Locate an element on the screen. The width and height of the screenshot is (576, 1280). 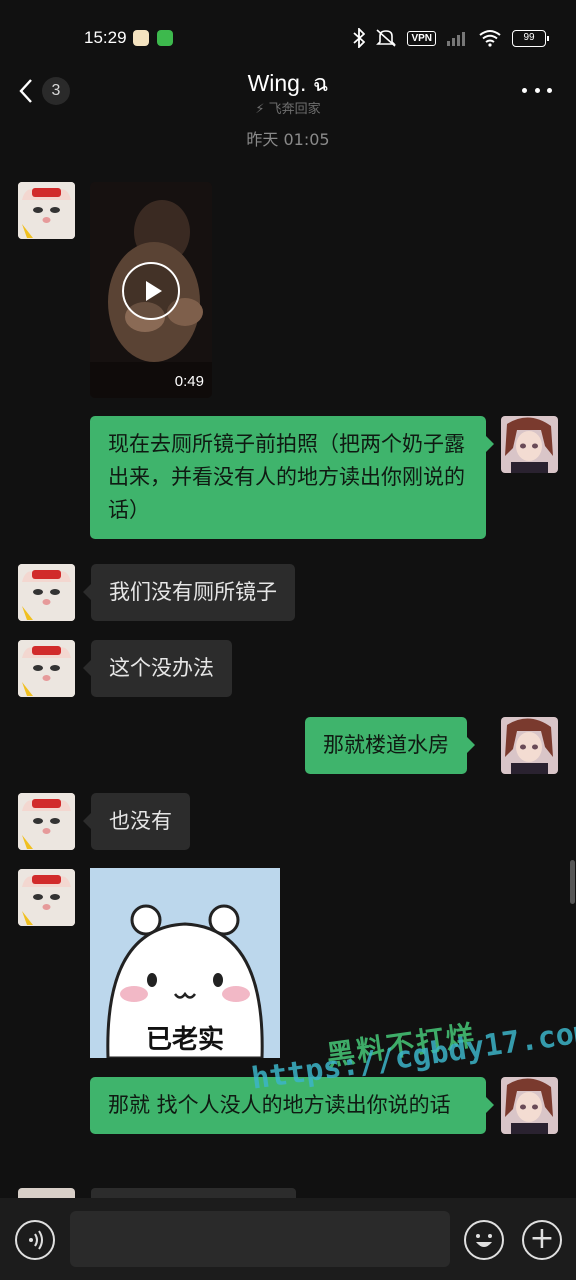
plus-icon: + is located at coordinates (542, 1238).